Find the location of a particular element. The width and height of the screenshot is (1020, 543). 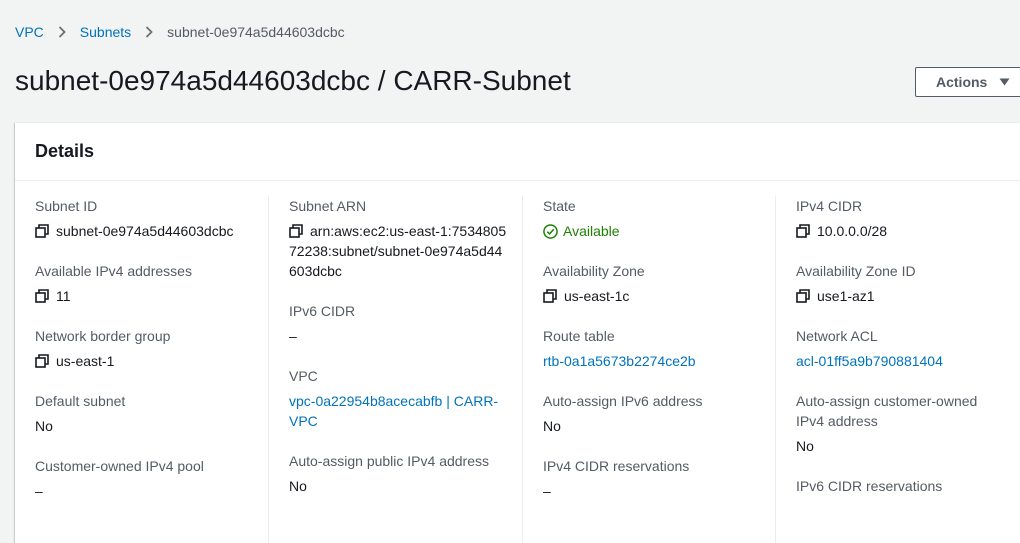

field-label: Available IPv4 addresses is located at coordinates (113, 271).